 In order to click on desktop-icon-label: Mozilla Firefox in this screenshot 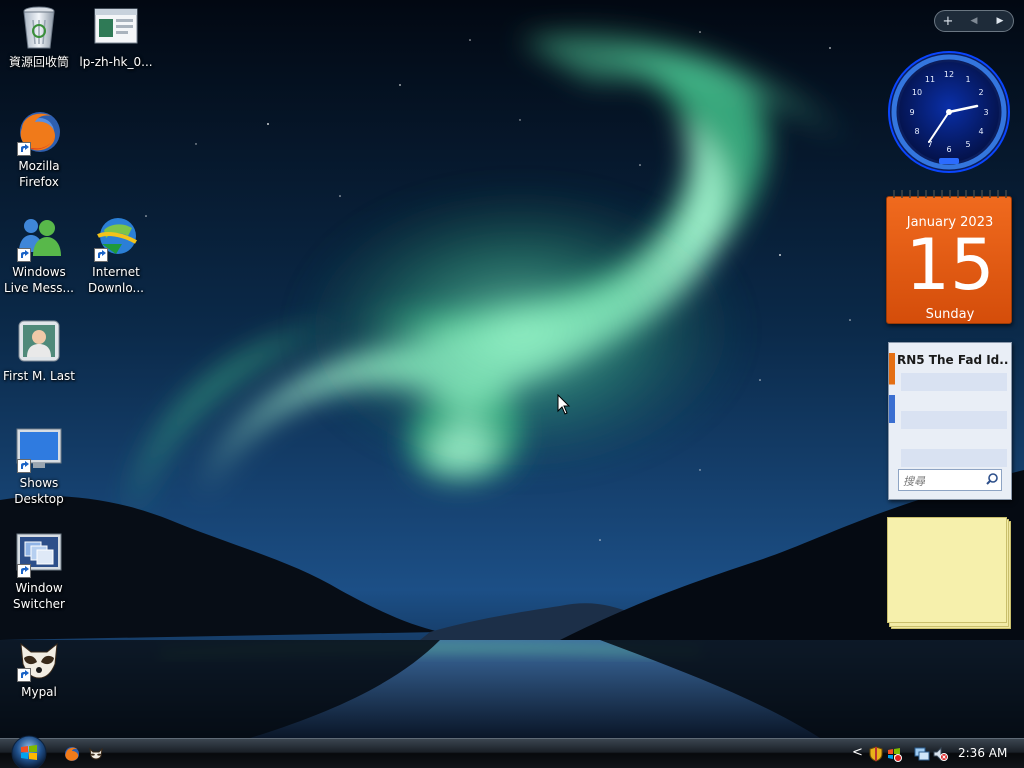, I will do `click(39, 174)`.